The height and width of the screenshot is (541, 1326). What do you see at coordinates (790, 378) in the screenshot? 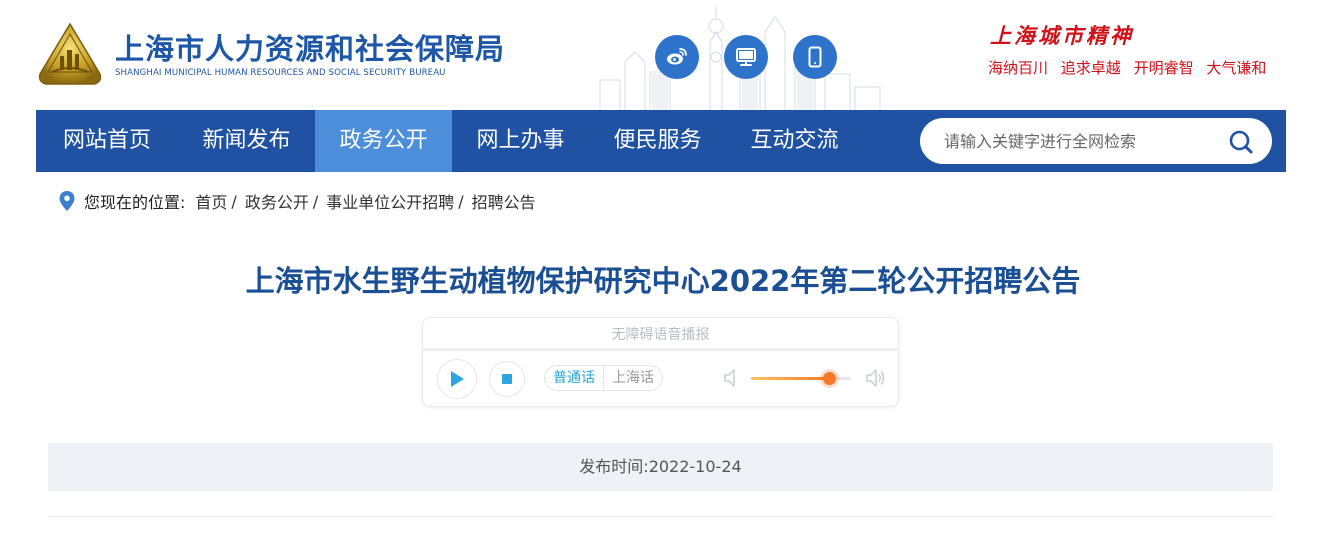
I see `volume-slider-fill` at bounding box center [790, 378].